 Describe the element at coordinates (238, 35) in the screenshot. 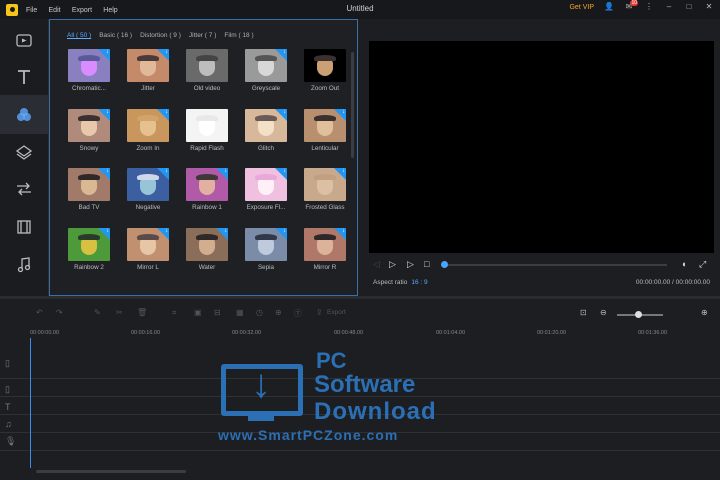

I see `tab-film: Film ( 18 )` at that location.